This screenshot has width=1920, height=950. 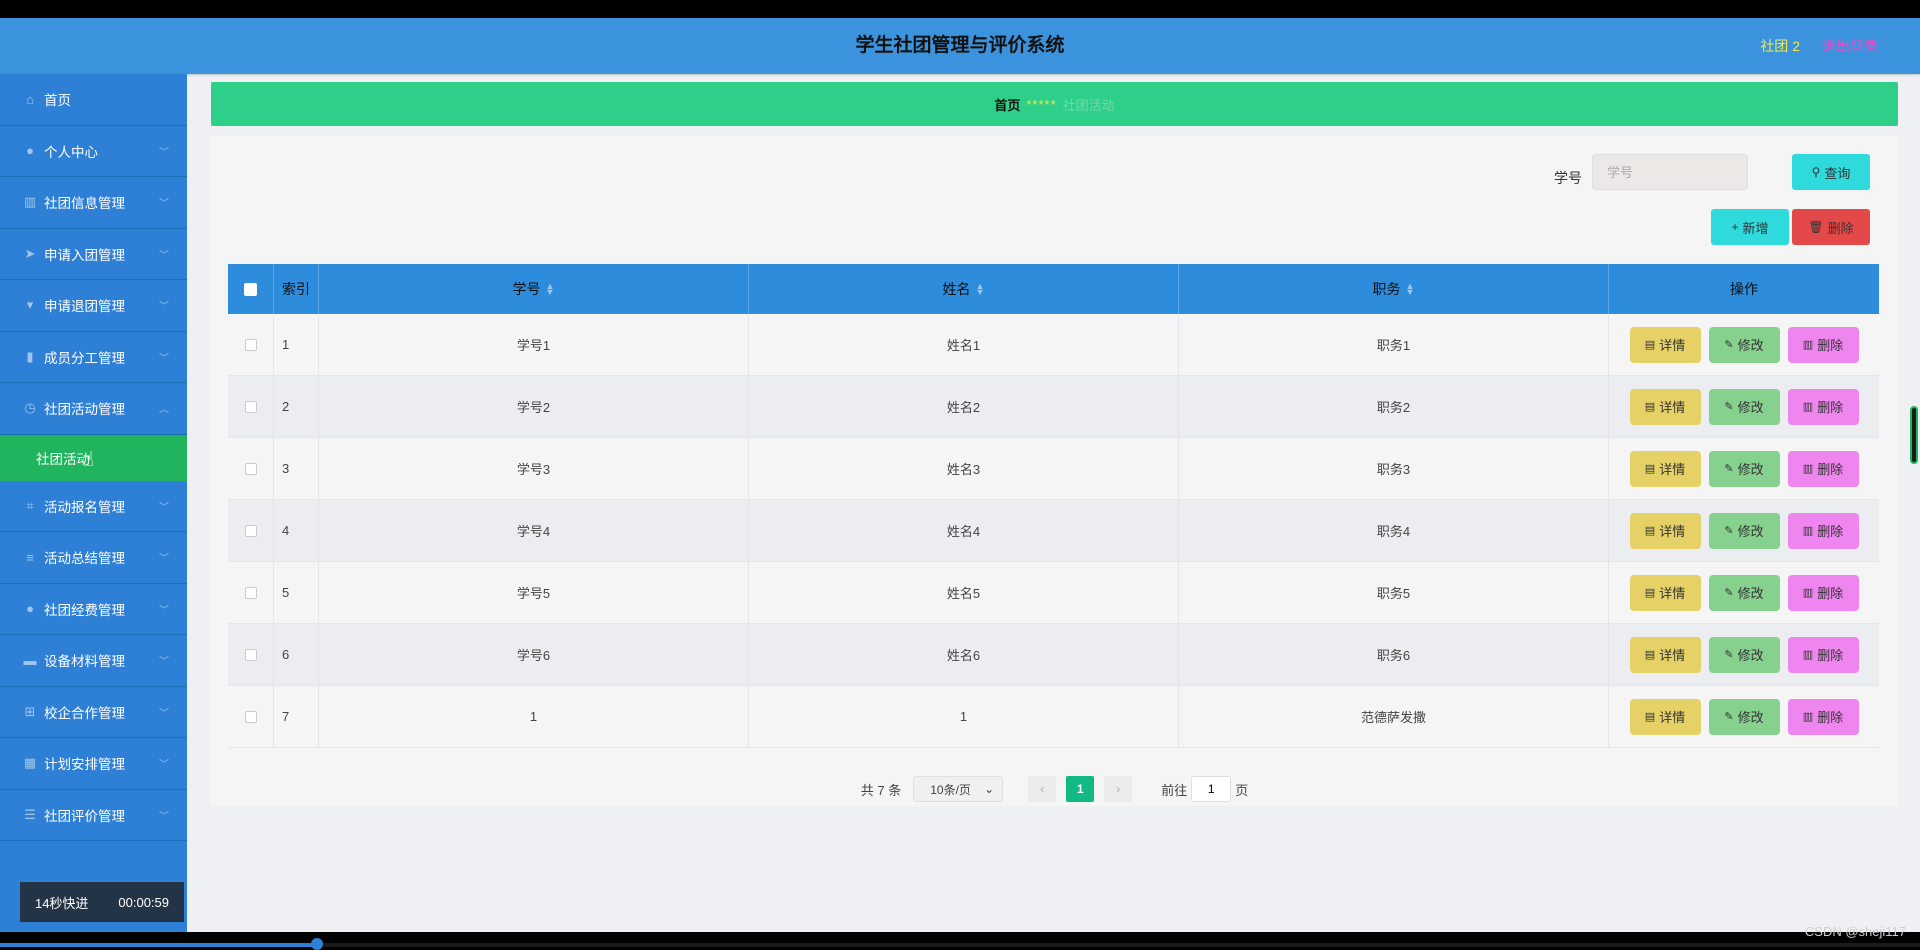 What do you see at coordinates (1831, 227) in the screenshot?
I see `batch-delete-button: 🗑 删除` at bounding box center [1831, 227].